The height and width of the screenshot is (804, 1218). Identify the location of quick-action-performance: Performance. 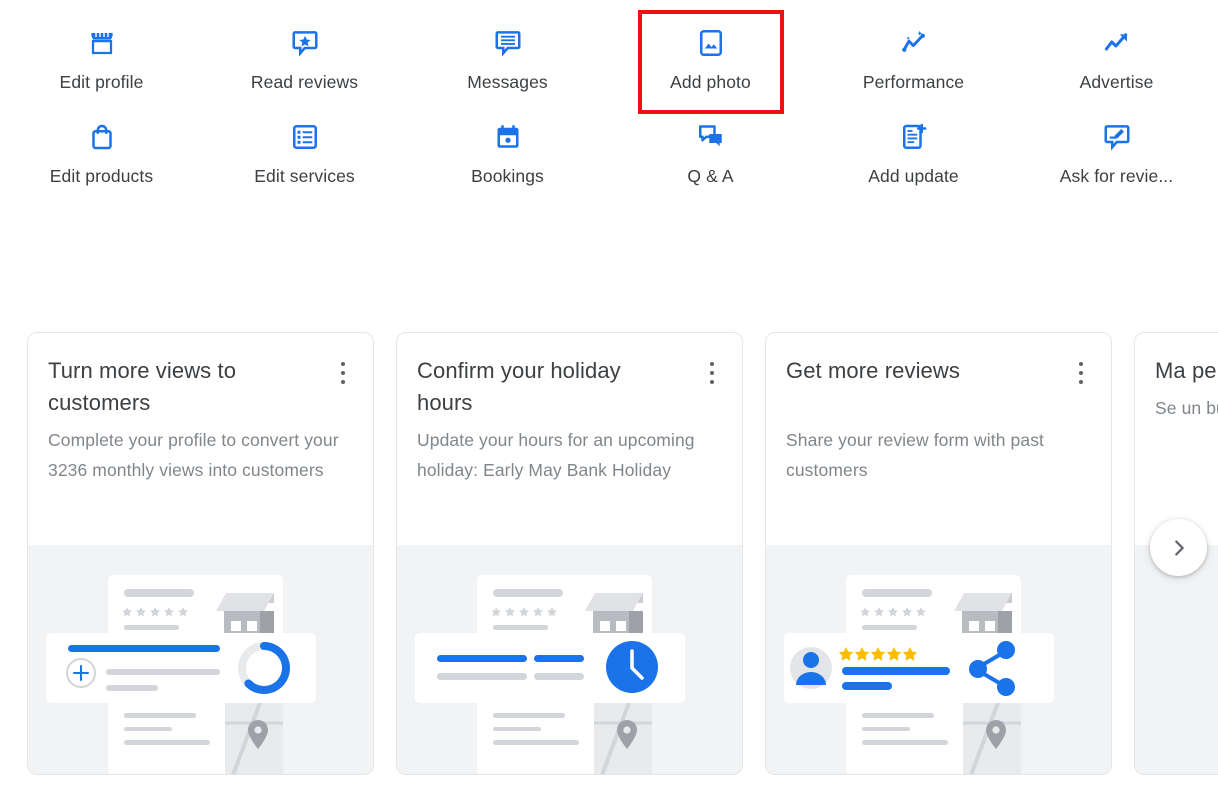
(913, 58).